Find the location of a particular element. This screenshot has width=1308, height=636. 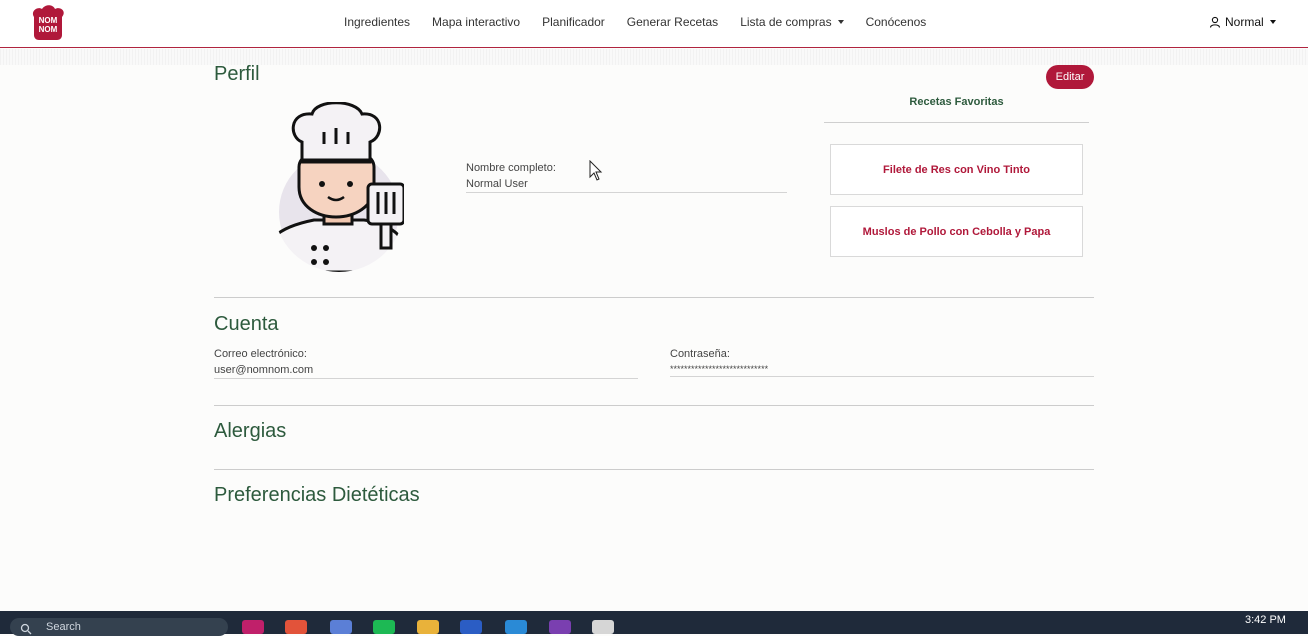

user-name: Normal is located at coordinates (1244, 22).